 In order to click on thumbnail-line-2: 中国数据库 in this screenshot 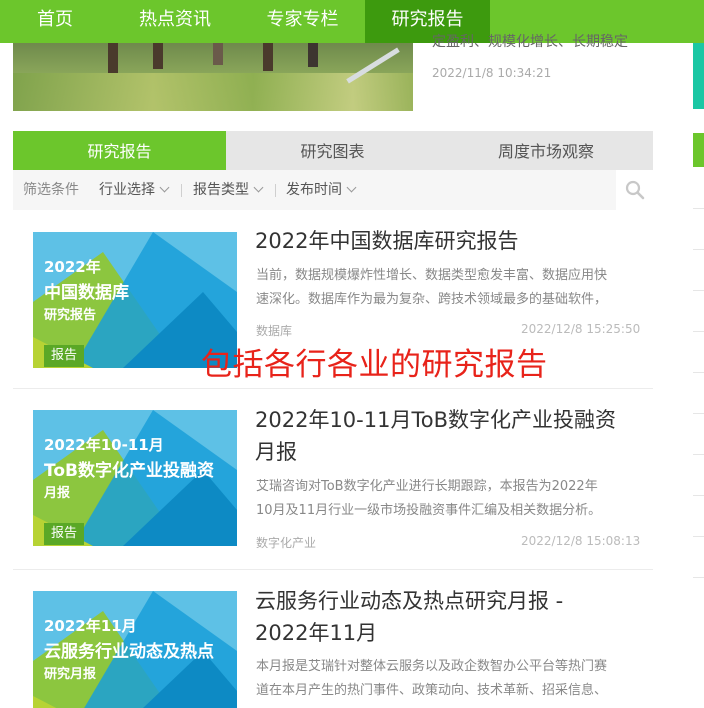, I will do `click(86, 293)`.